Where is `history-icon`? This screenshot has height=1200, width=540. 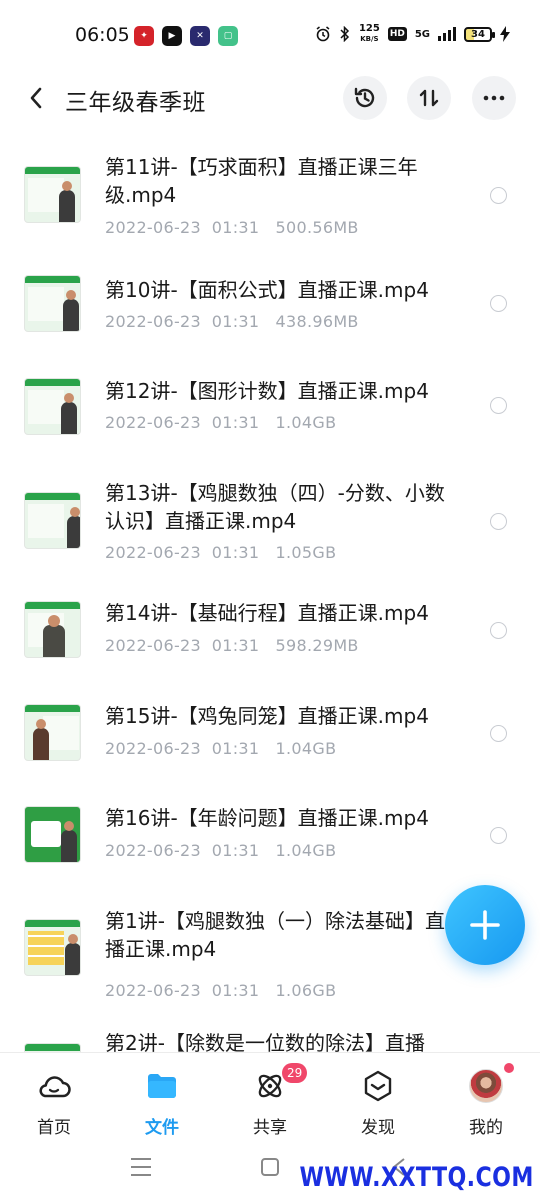 history-icon is located at coordinates (364, 97).